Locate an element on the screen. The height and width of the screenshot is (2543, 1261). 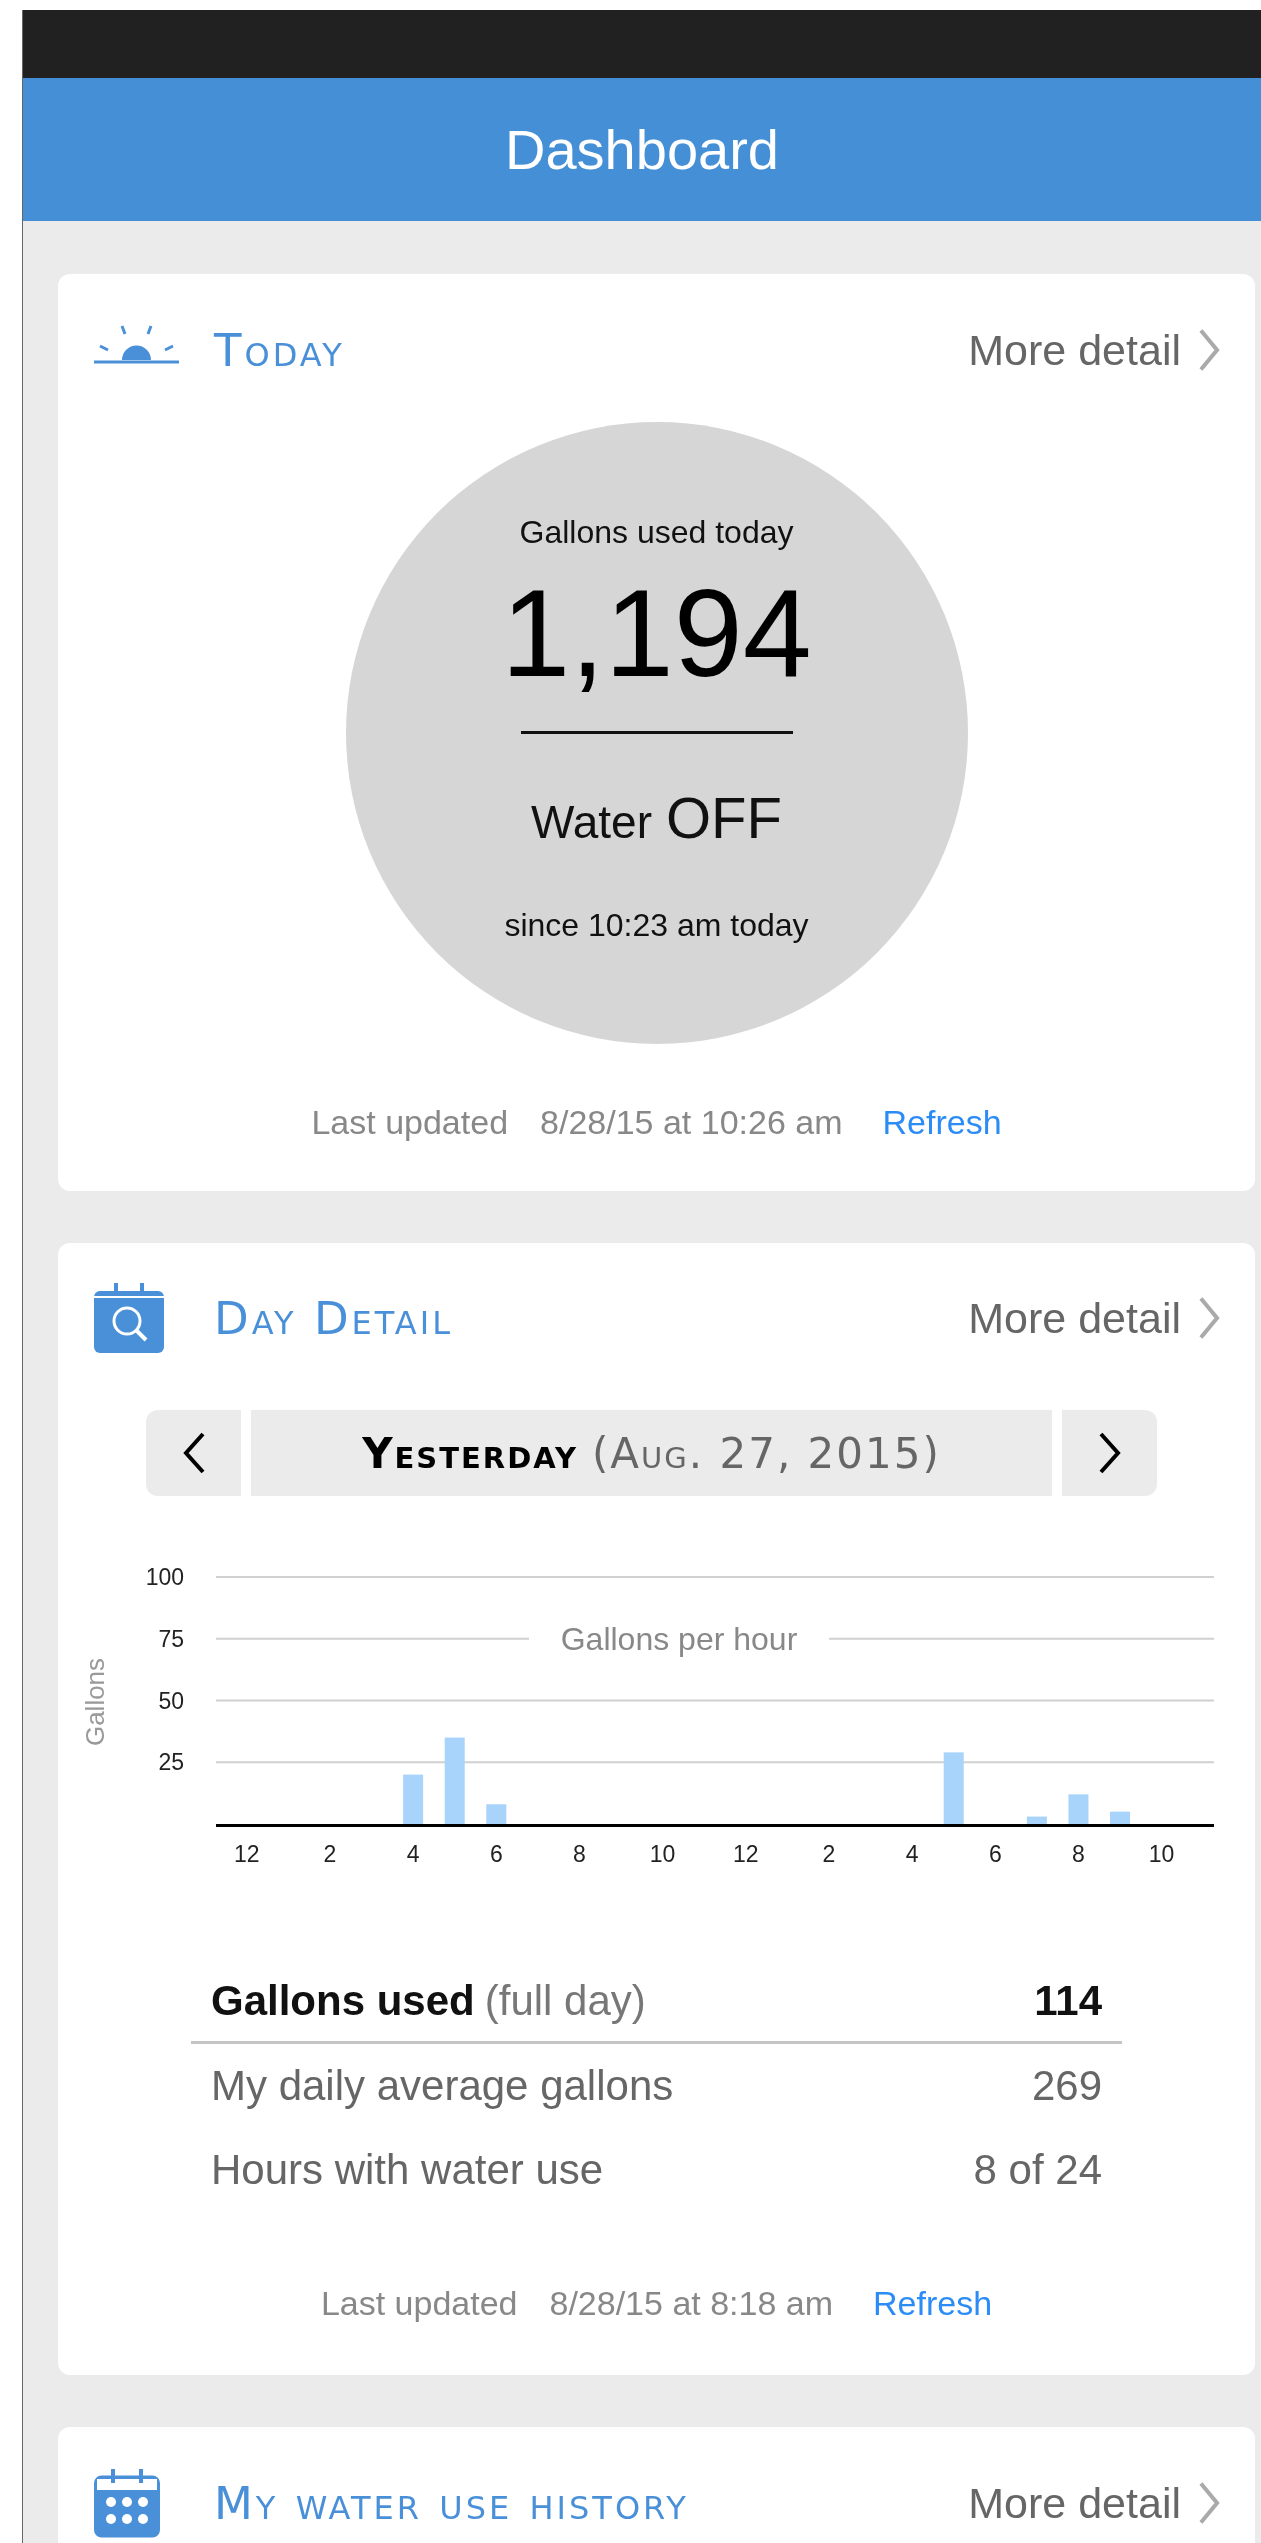
next-day-button is located at coordinates (1109, 1453).